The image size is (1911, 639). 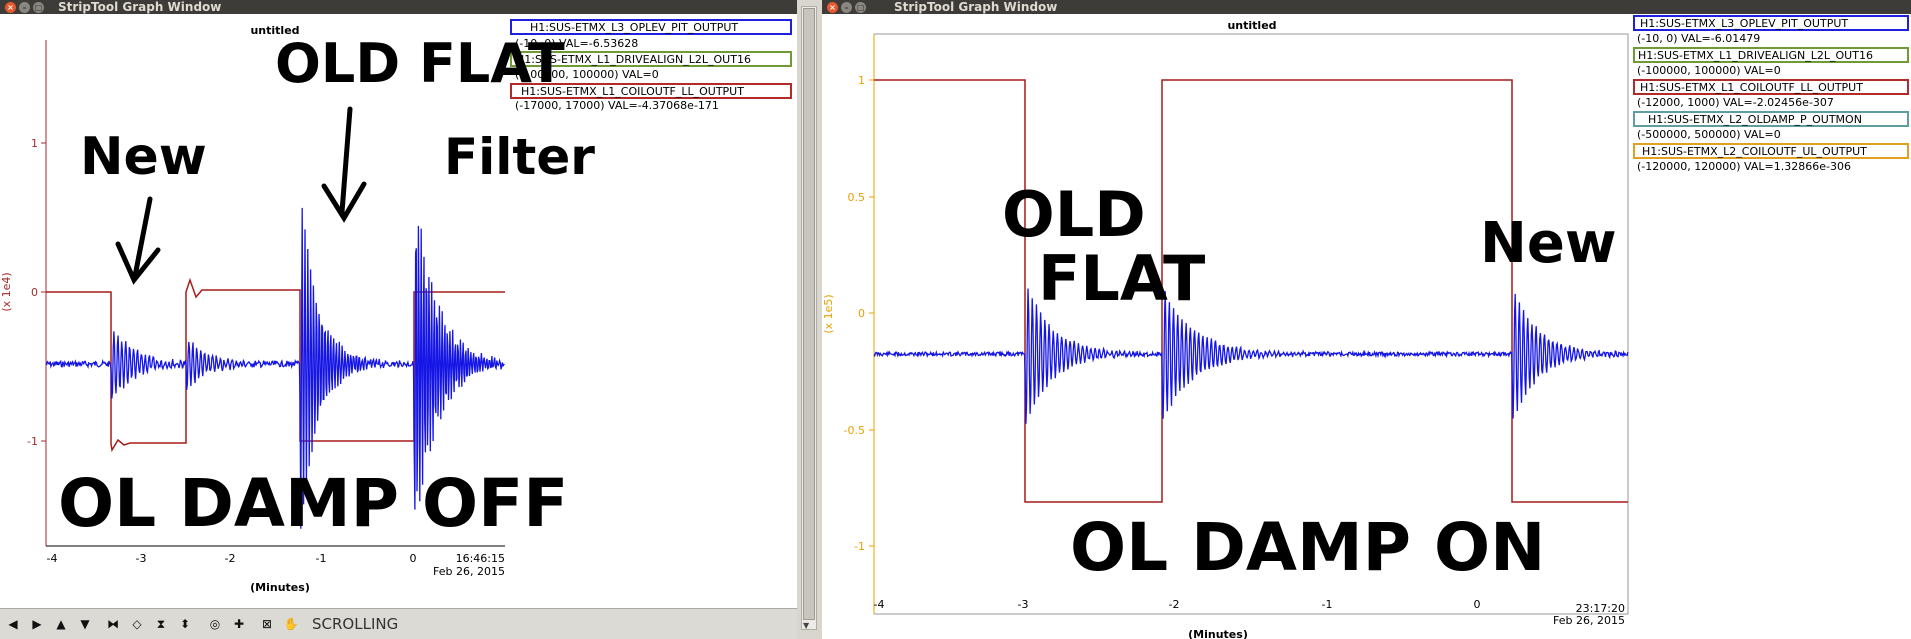 I want to click on right-y-tick-label: -0.5, so click(x=854, y=430).